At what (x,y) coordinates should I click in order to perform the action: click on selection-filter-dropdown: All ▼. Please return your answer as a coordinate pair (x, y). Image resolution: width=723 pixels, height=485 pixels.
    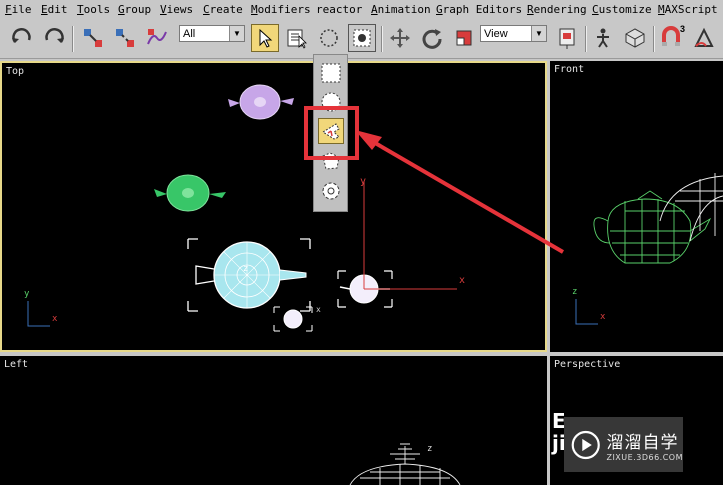
    Looking at the image, I should click on (212, 33).